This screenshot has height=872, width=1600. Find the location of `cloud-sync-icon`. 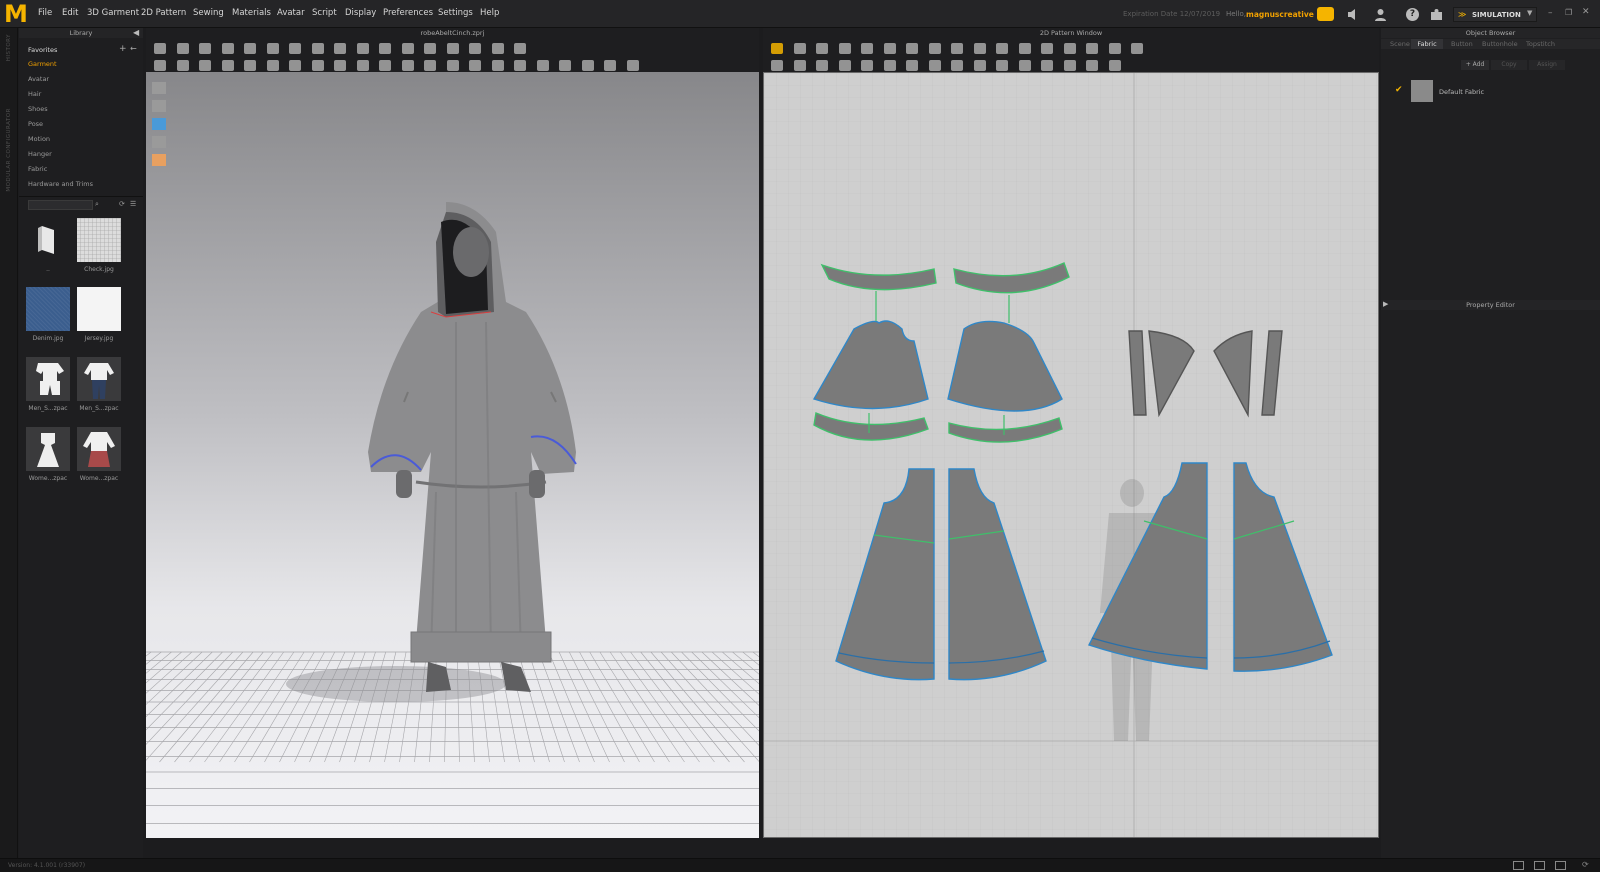

cloud-sync-icon is located at coordinates (1325, 14).